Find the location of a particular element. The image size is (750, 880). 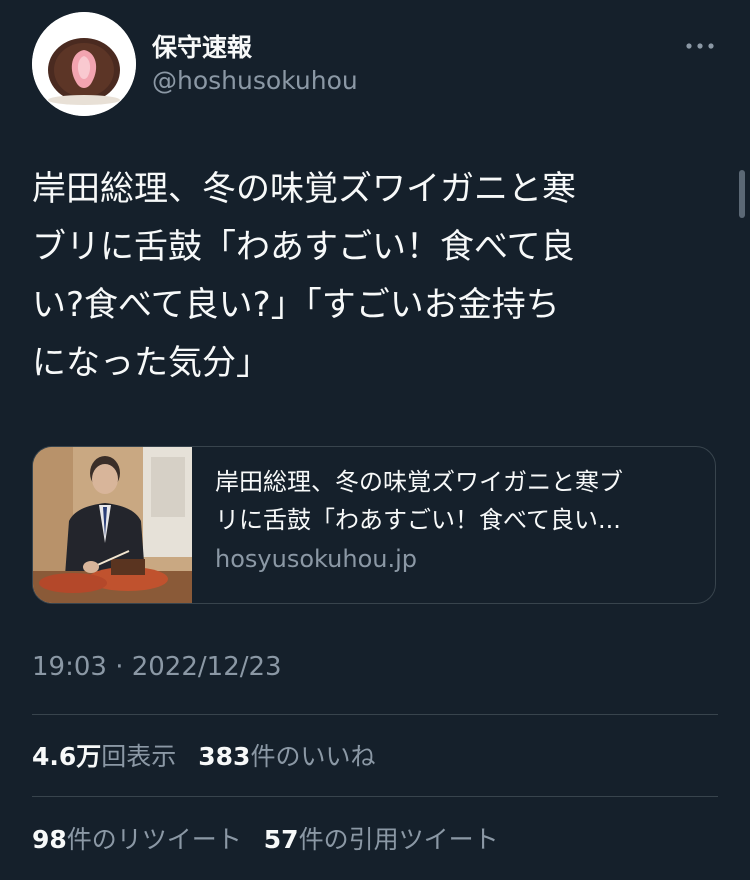

tweet-text-line: ブリに舌鼓「わあすごい！食べて良 is located at coordinates (303, 247).